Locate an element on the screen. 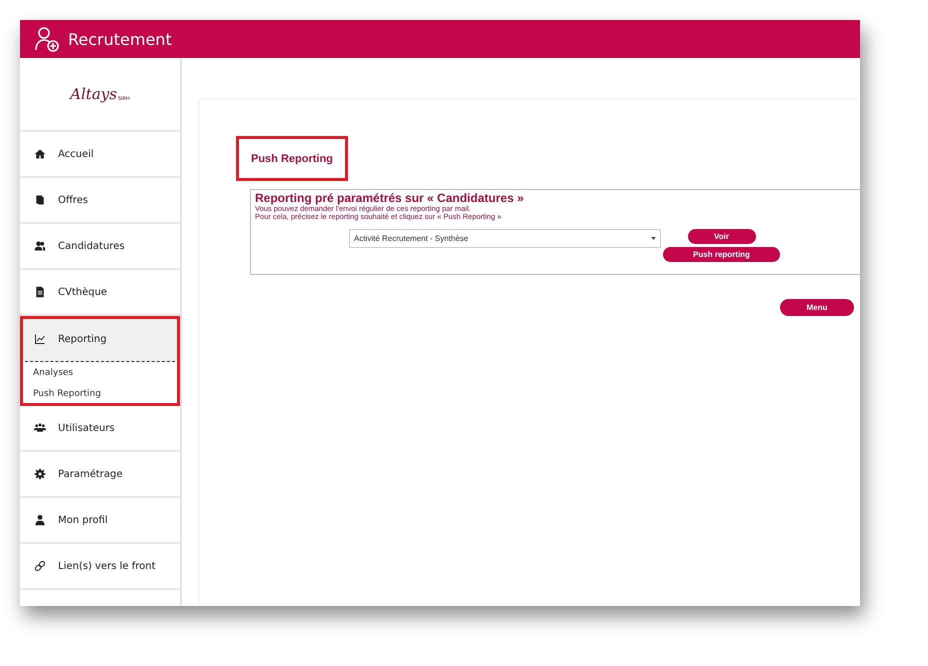 This screenshot has width=928, height=666. sidebar-item: Reporting is located at coordinates (100, 339).